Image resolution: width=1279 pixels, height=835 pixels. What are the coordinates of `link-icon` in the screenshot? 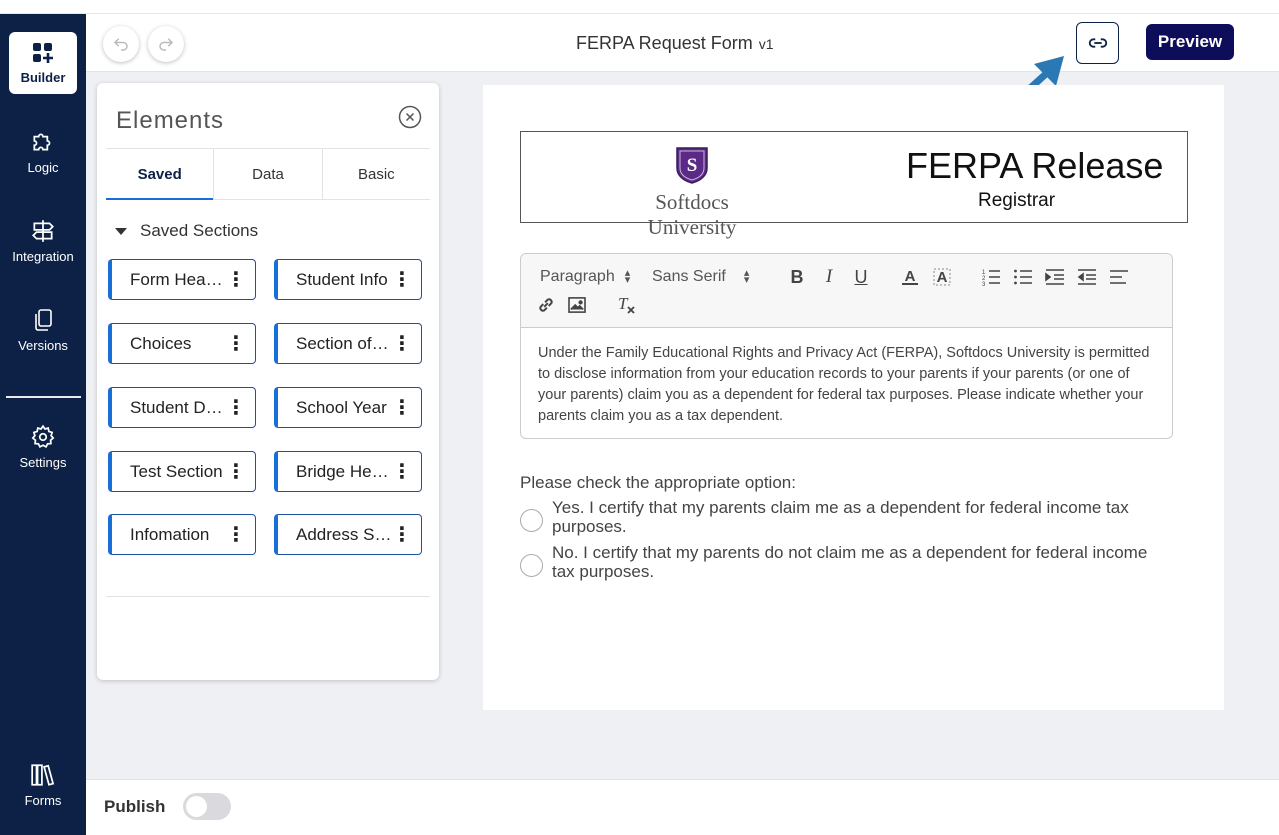 It's located at (1097, 43).